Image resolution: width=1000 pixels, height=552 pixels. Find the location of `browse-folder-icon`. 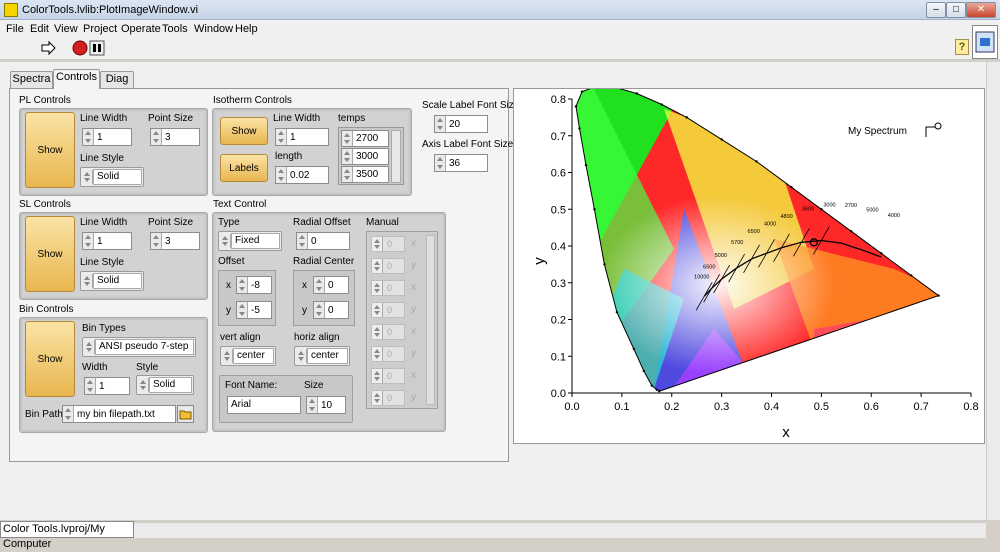

browse-folder-icon is located at coordinates (185, 414).